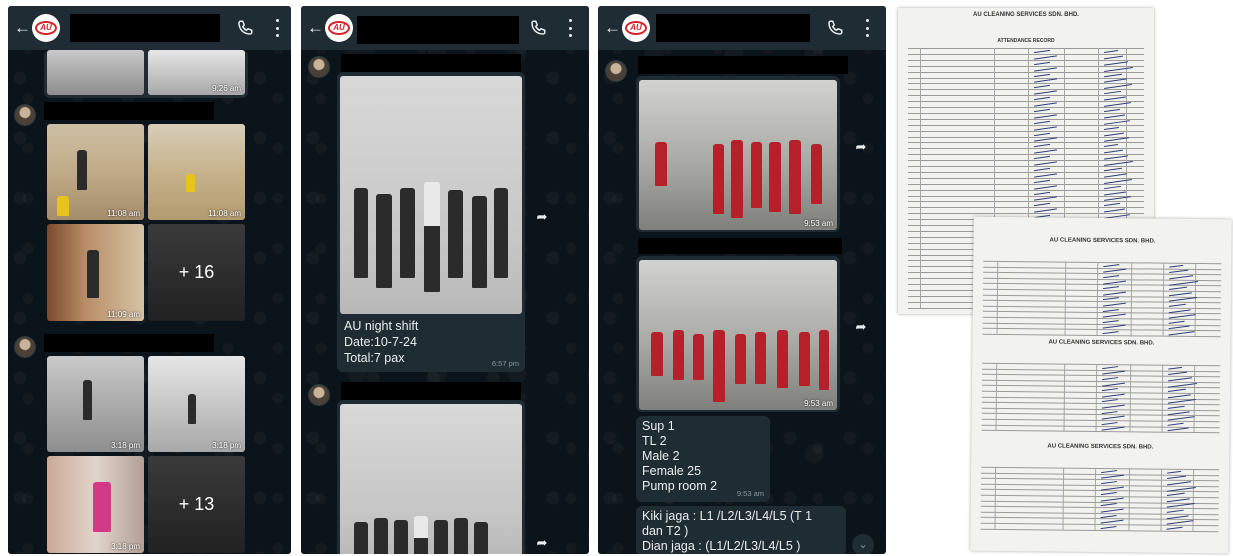  What do you see at coordinates (672, 471) in the screenshot?
I see `summary-line: Female 25` at bounding box center [672, 471].